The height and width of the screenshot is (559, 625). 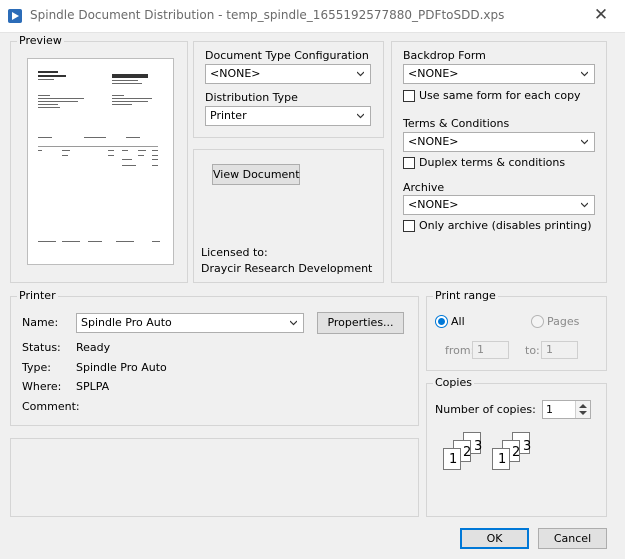 What do you see at coordinates (494, 538) in the screenshot?
I see `ok-button: OK` at bounding box center [494, 538].